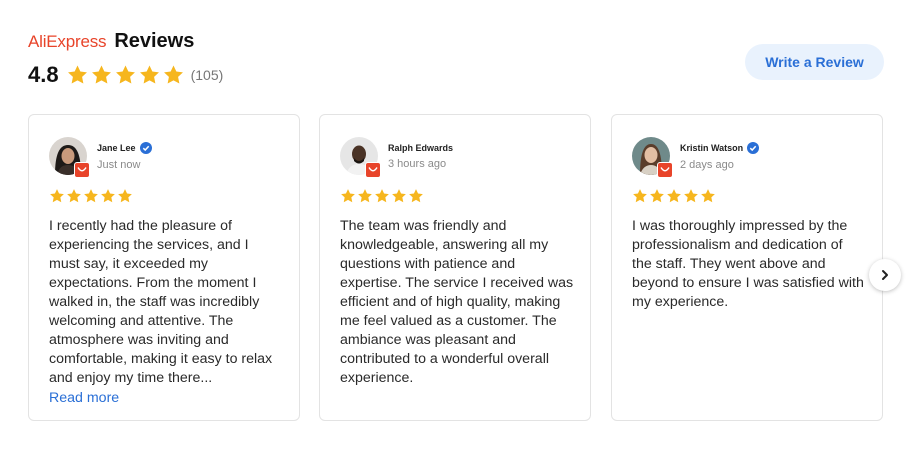 The height and width of the screenshot is (449, 910). I want to click on review-author: Jane Lee Just now, so click(164, 157).